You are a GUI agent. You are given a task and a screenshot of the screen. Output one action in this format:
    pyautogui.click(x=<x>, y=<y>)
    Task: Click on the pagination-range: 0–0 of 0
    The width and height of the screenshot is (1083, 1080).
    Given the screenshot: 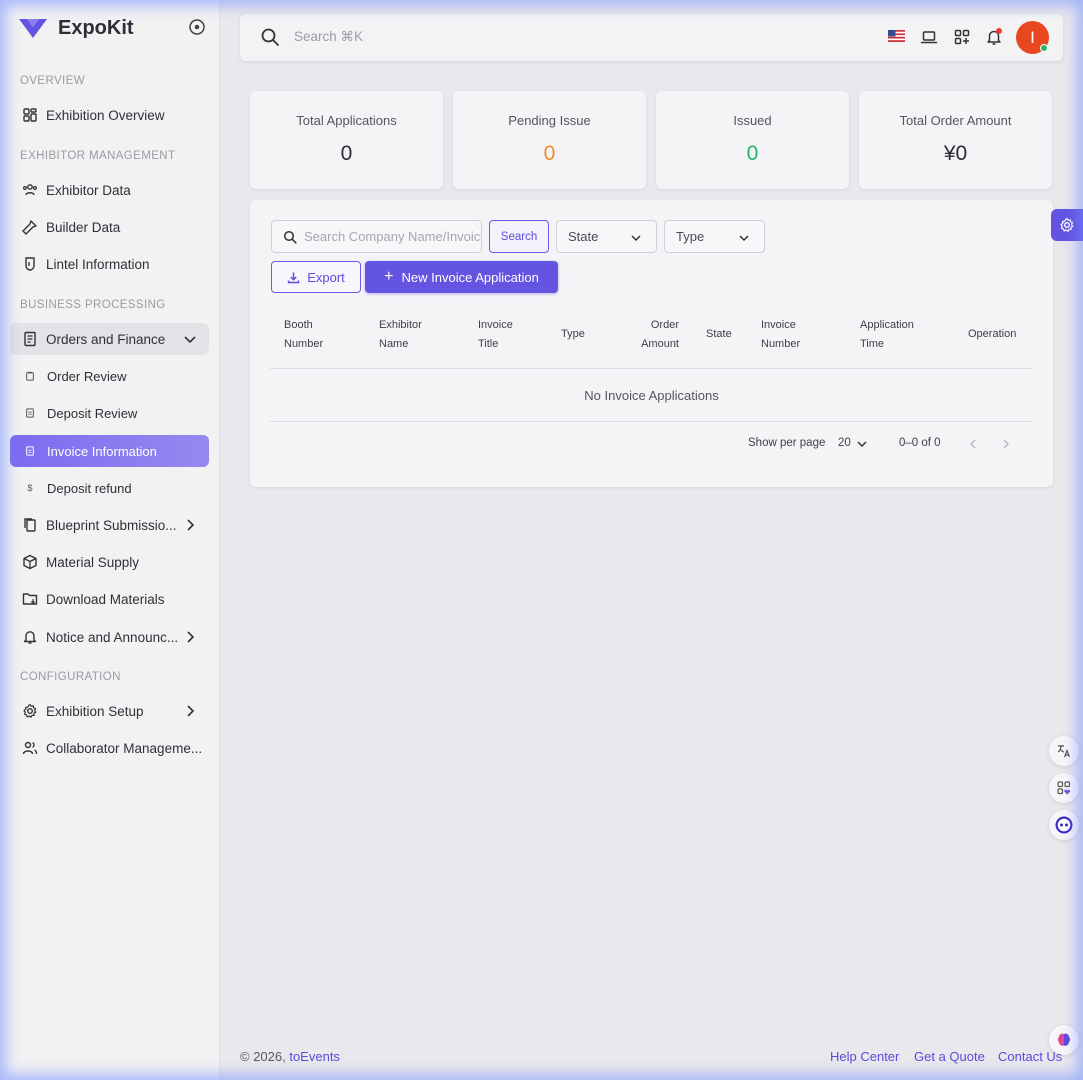 What is the action you would take?
    pyautogui.click(x=920, y=443)
    